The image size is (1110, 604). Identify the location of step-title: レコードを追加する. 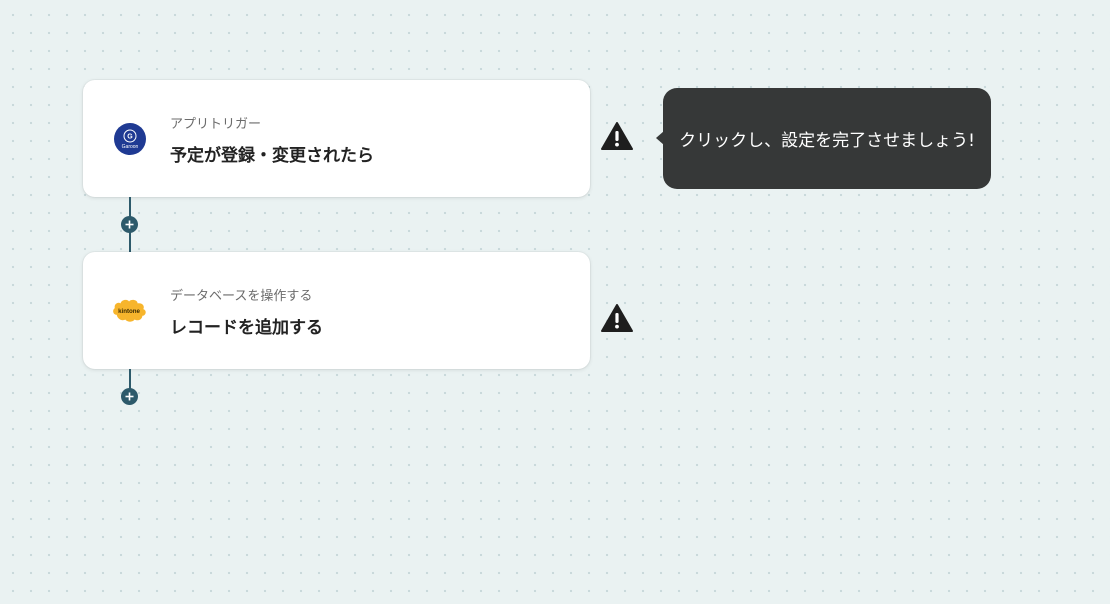
(246, 328).